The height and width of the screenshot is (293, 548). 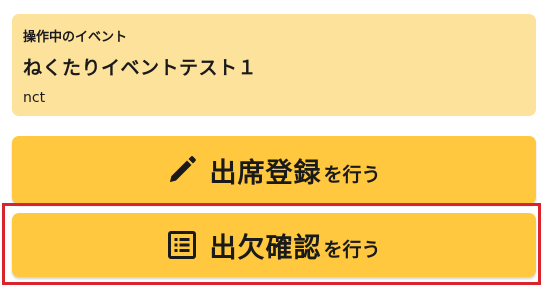 What do you see at coordinates (140, 68) in the screenshot?
I see `event-name: ねくたりイベントテスト１` at bounding box center [140, 68].